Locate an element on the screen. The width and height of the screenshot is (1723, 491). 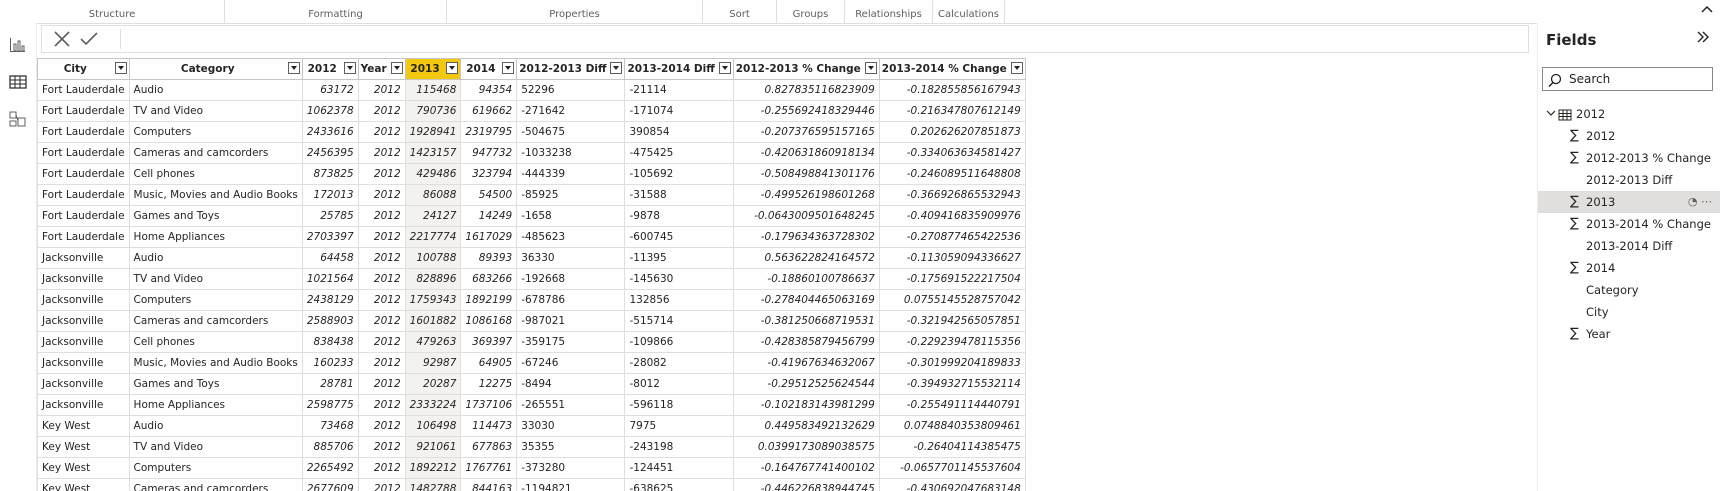
table-cell: -0.229239478115356 is located at coordinates (952, 342).